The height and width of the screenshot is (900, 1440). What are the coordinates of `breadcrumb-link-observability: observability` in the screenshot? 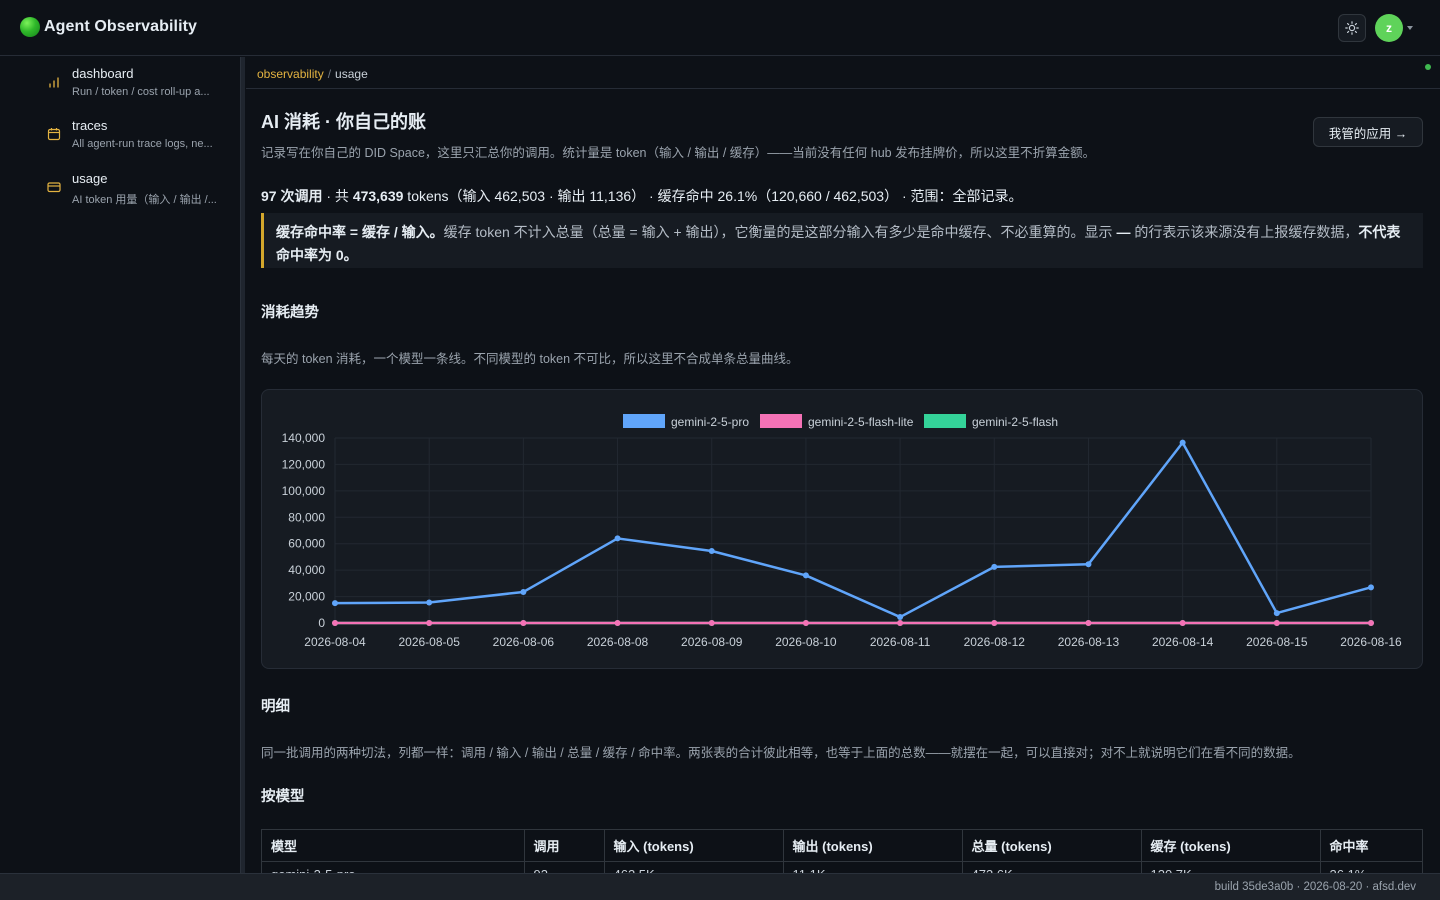 It's located at (290, 74).